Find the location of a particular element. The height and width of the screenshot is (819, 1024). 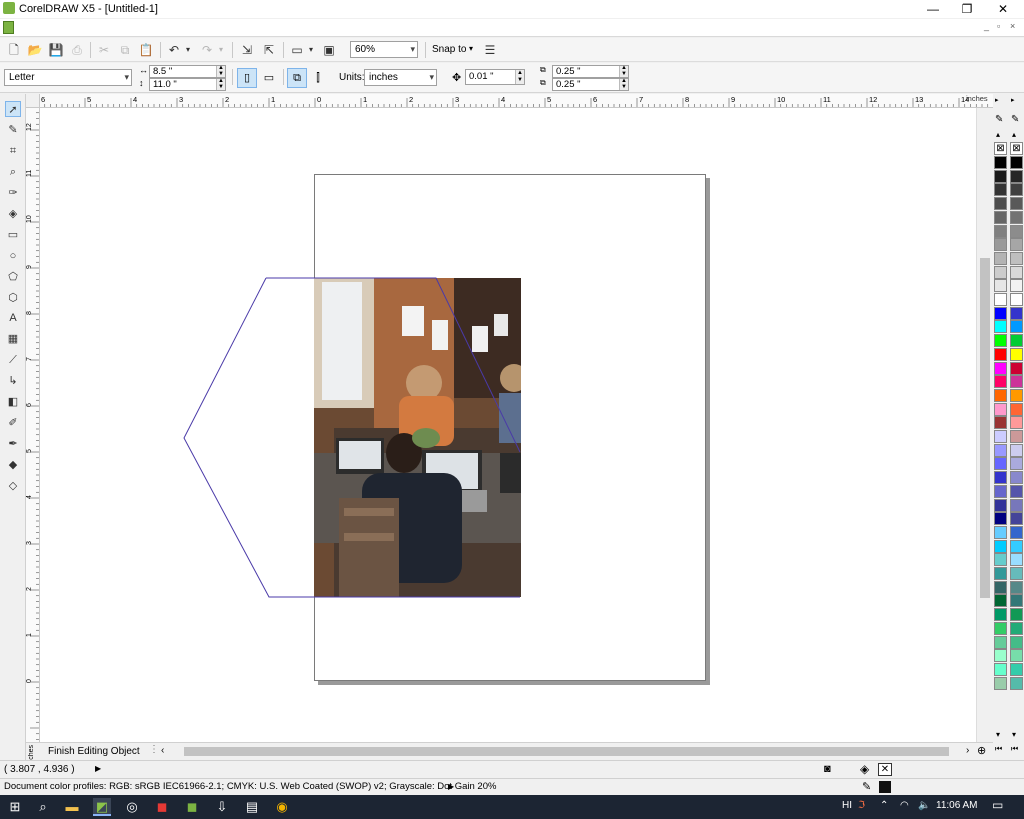

interactive-fill-tool-icon: ◇ is located at coordinates (13, 486).